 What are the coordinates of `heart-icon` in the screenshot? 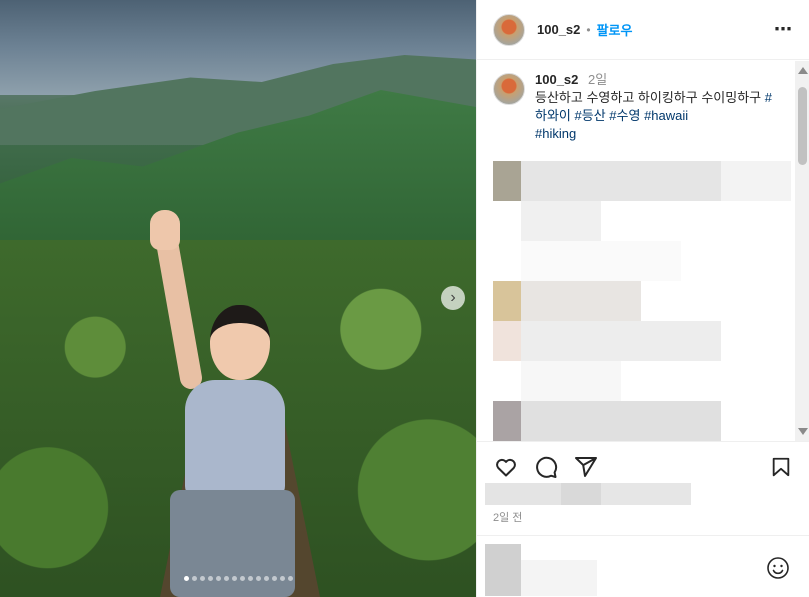 It's located at (506, 467).